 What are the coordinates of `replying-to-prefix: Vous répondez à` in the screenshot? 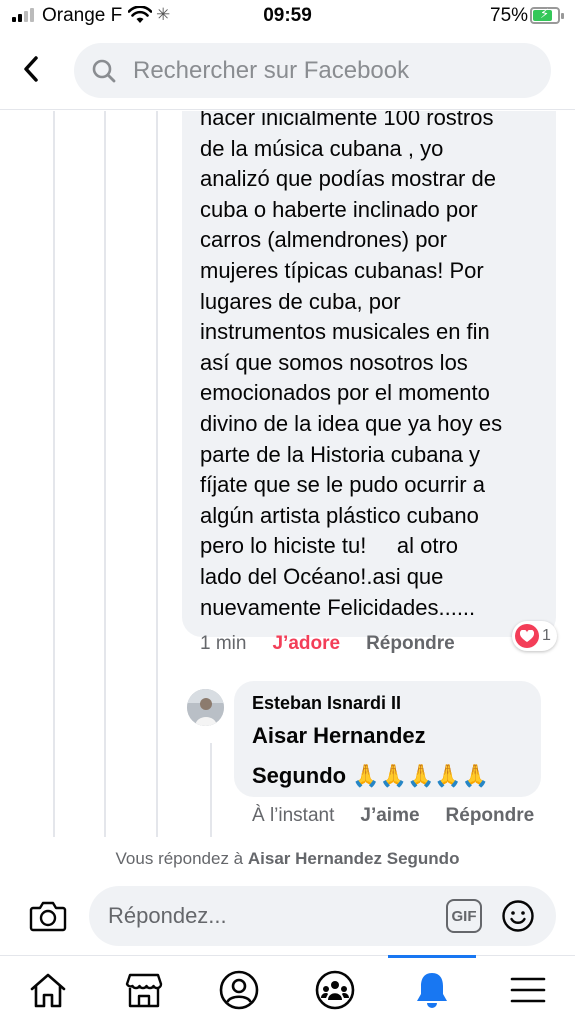 It's located at (181, 858).